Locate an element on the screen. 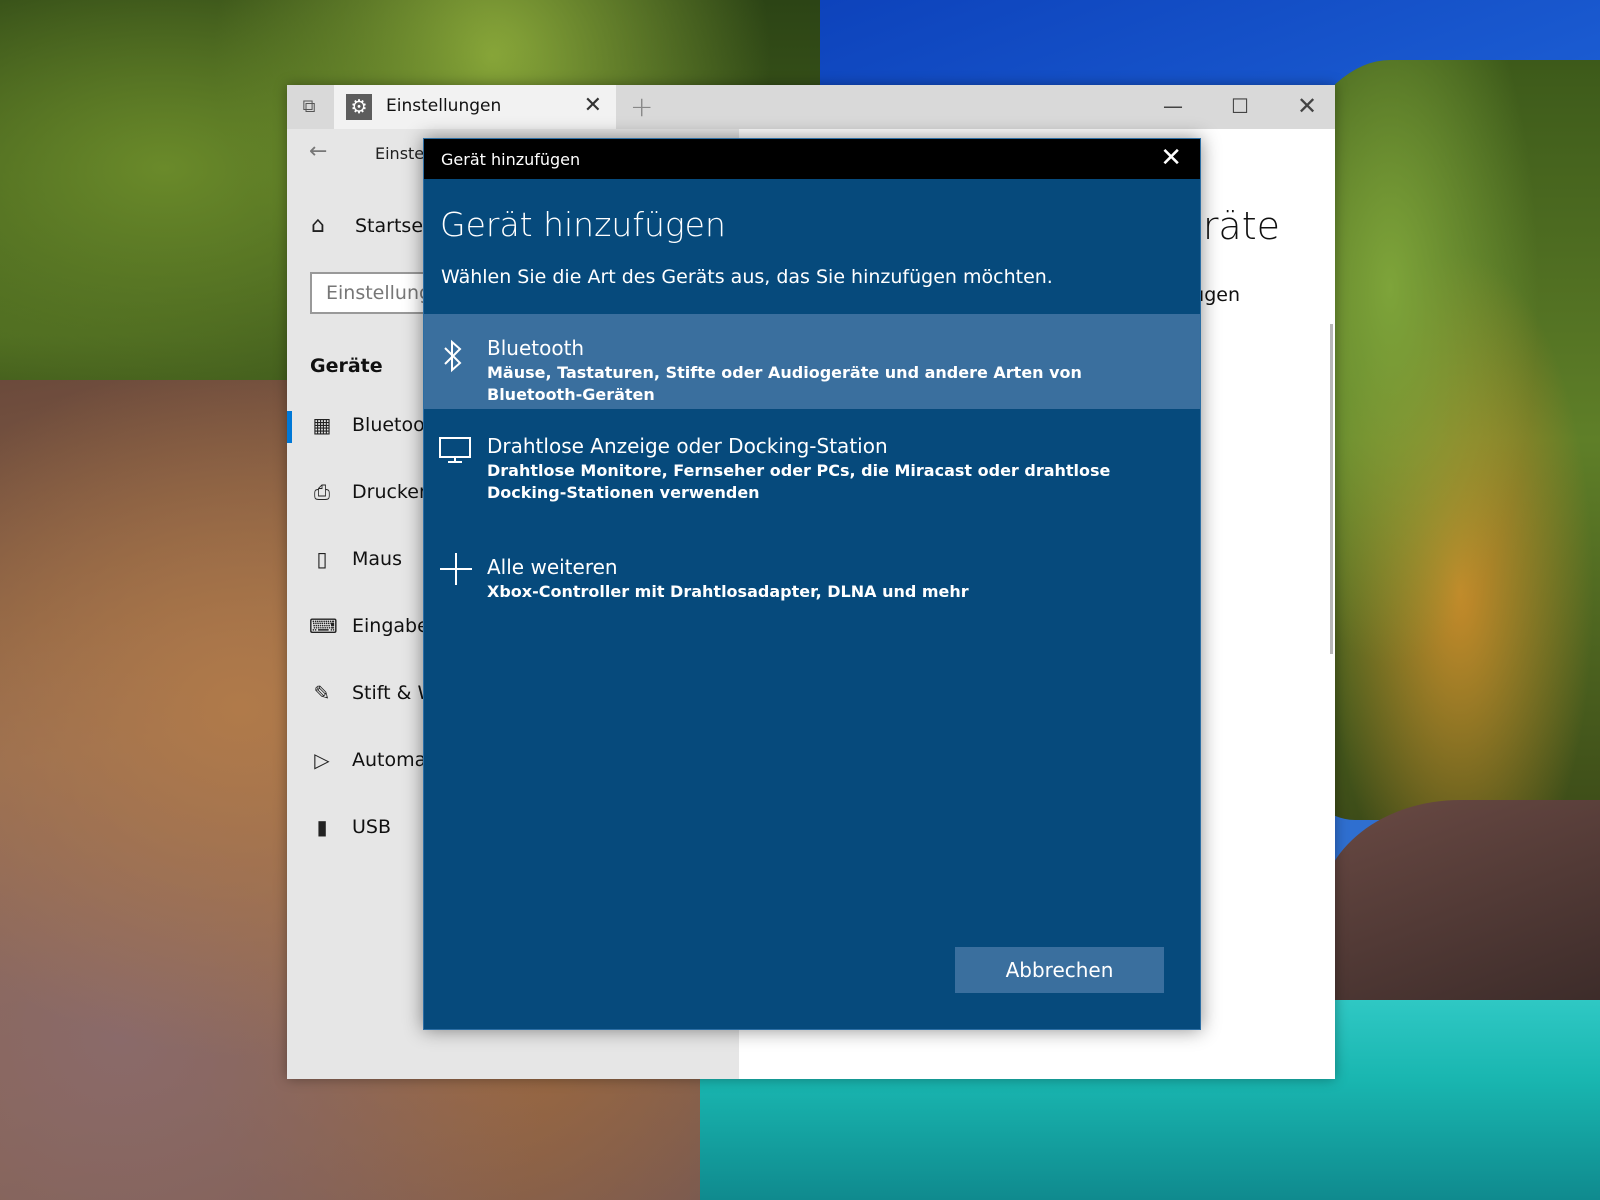 This screenshot has width=1600, height=1200. sidebar-item-label: Drucker is located at coordinates (389, 492).